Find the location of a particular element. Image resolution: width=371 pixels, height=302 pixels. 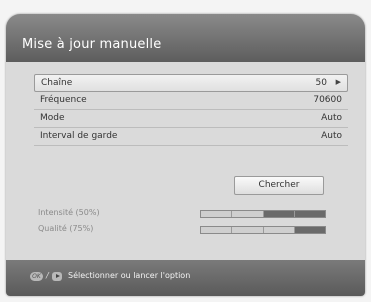

setting-row-frequence: Fréquence 70600 is located at coordinates (191, 101).